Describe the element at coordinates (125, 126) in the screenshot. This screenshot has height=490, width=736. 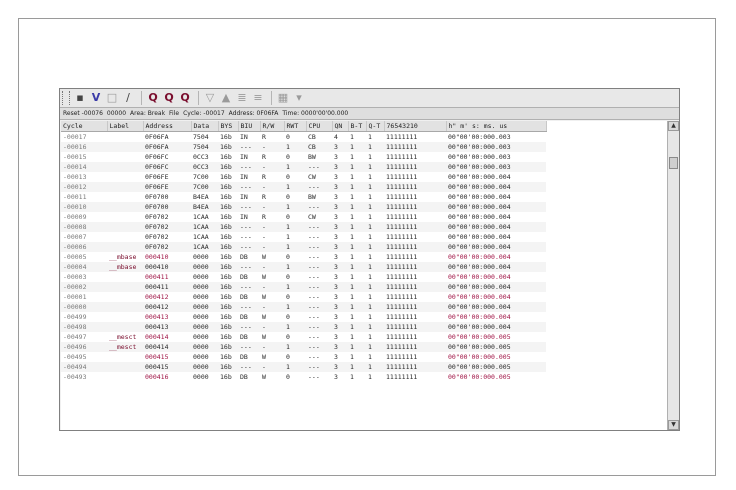
I see `column-header: Label` at that location.